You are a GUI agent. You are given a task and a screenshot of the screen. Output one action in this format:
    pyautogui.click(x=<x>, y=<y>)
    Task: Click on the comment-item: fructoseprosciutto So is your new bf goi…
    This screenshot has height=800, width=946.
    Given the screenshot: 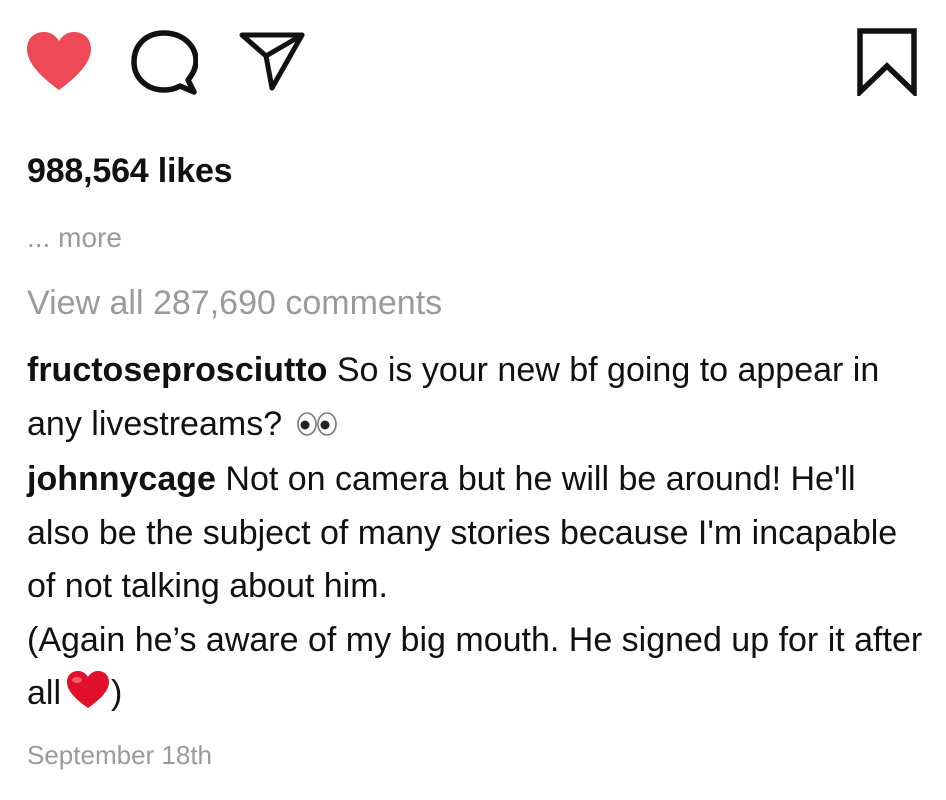 What is the action you would take?
    pyautogui.click(x=477, y=398)
    